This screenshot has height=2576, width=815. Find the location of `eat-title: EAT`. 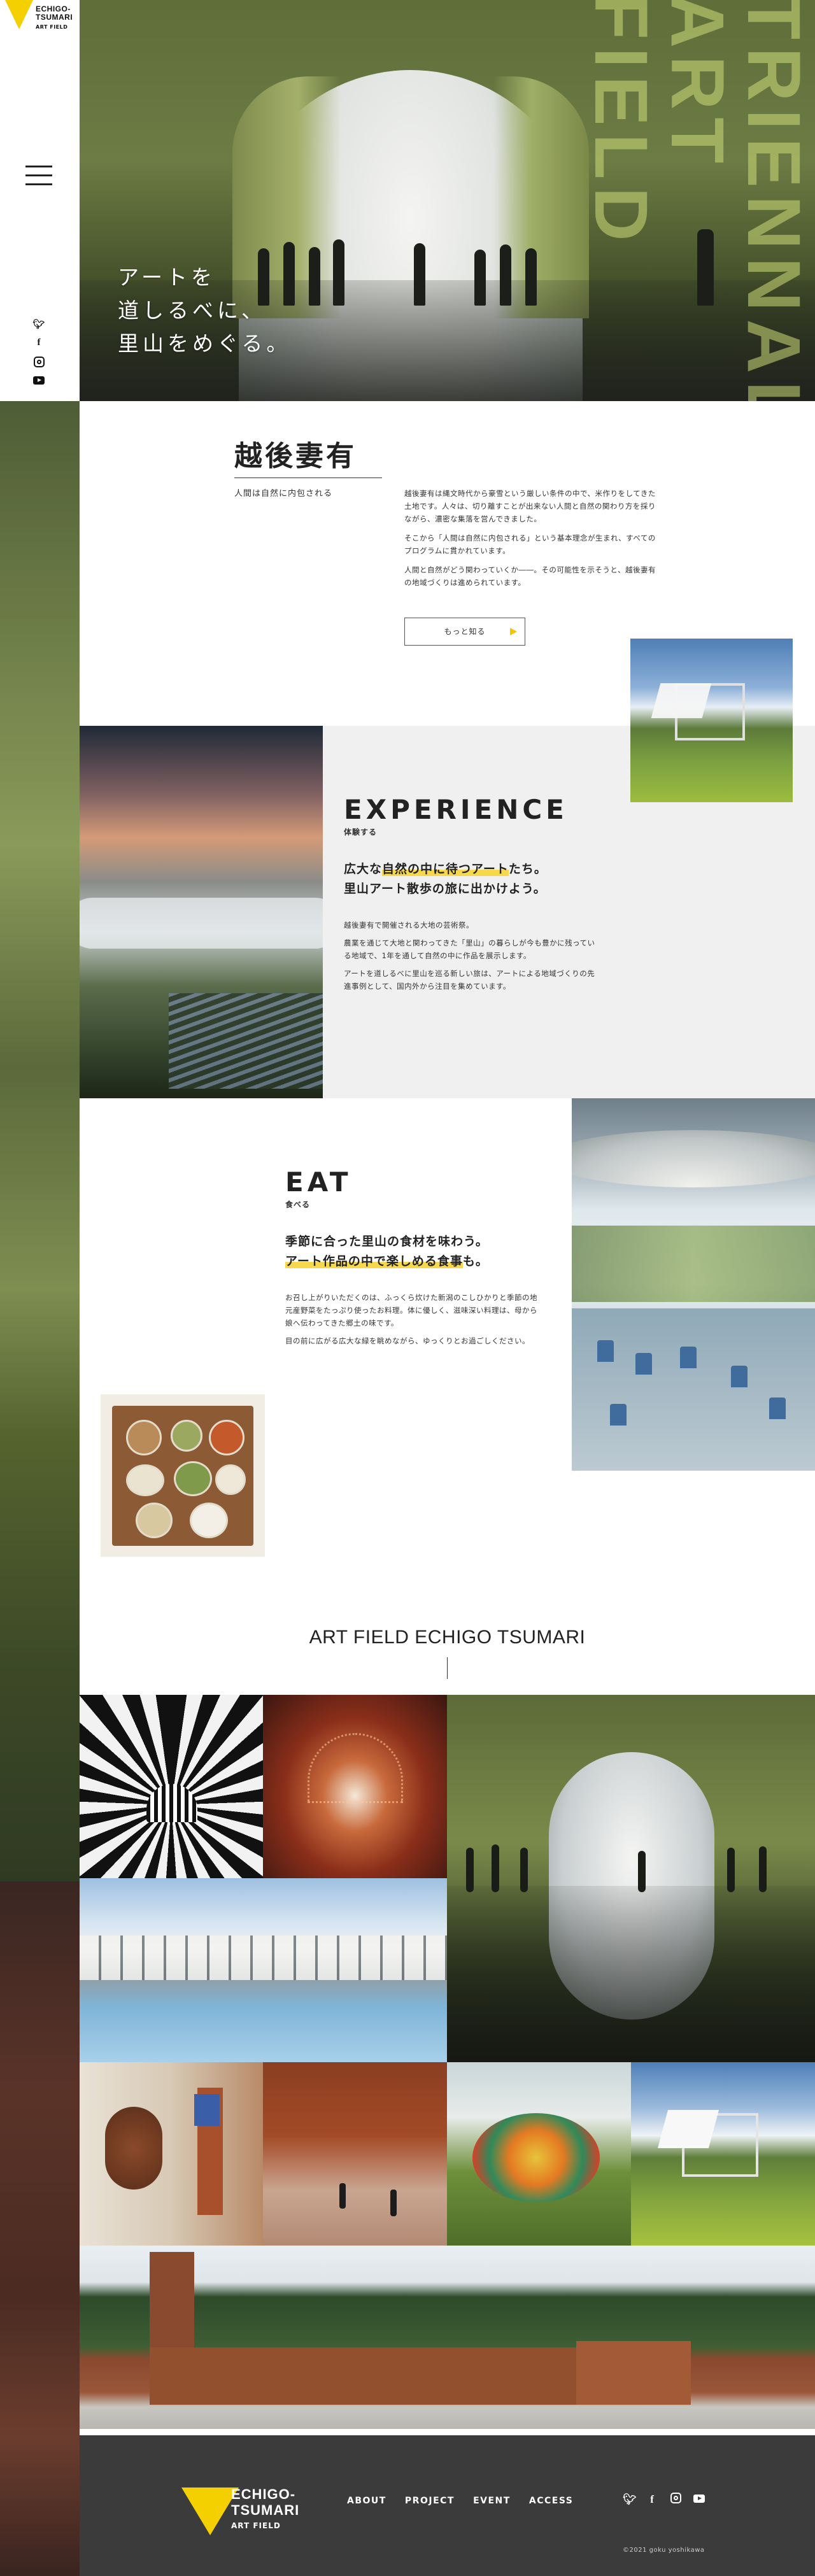

eat-title: EAT is located at coordinates (318, 1182).